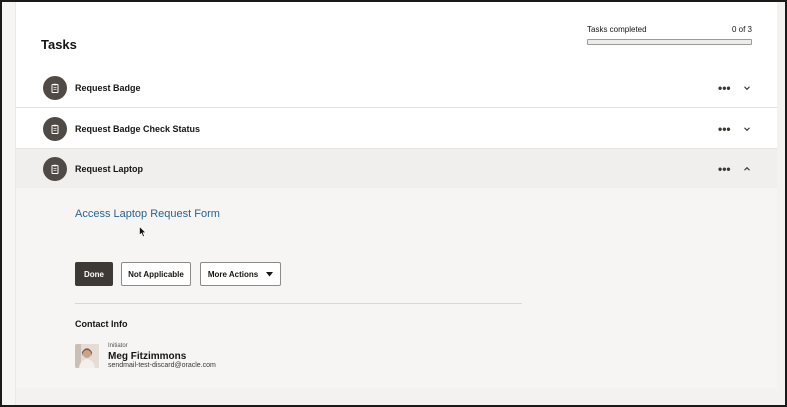 The width and height of the screenshot is (787, 407). Describe the element at coordinates (162, 365) in the screenshot. I see `contact-email: sendmail-test-discard@oracle.com` at that location.